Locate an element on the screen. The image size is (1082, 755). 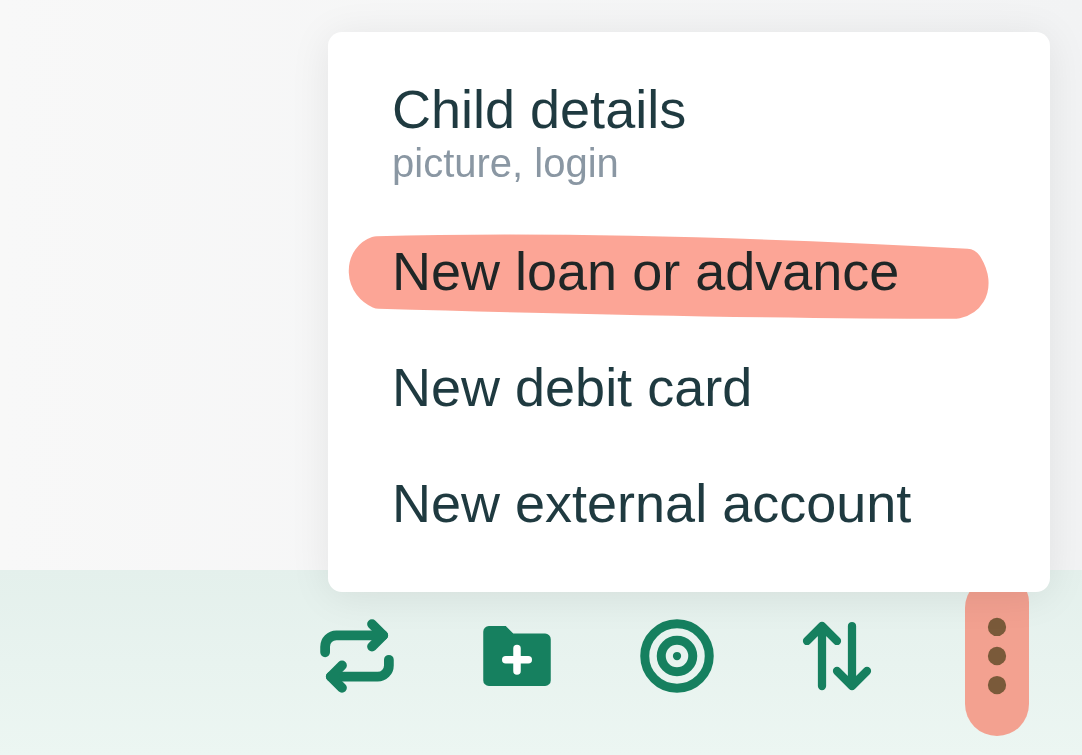
menu-item-label: Child details is located at coordinates (540, 109).